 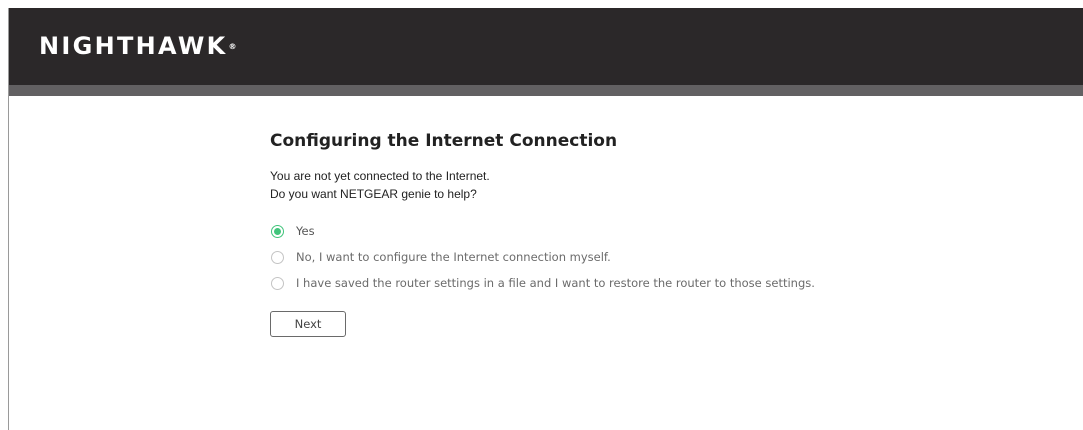 I want to click on radio-configure-myself, so click(x=277, y=257).